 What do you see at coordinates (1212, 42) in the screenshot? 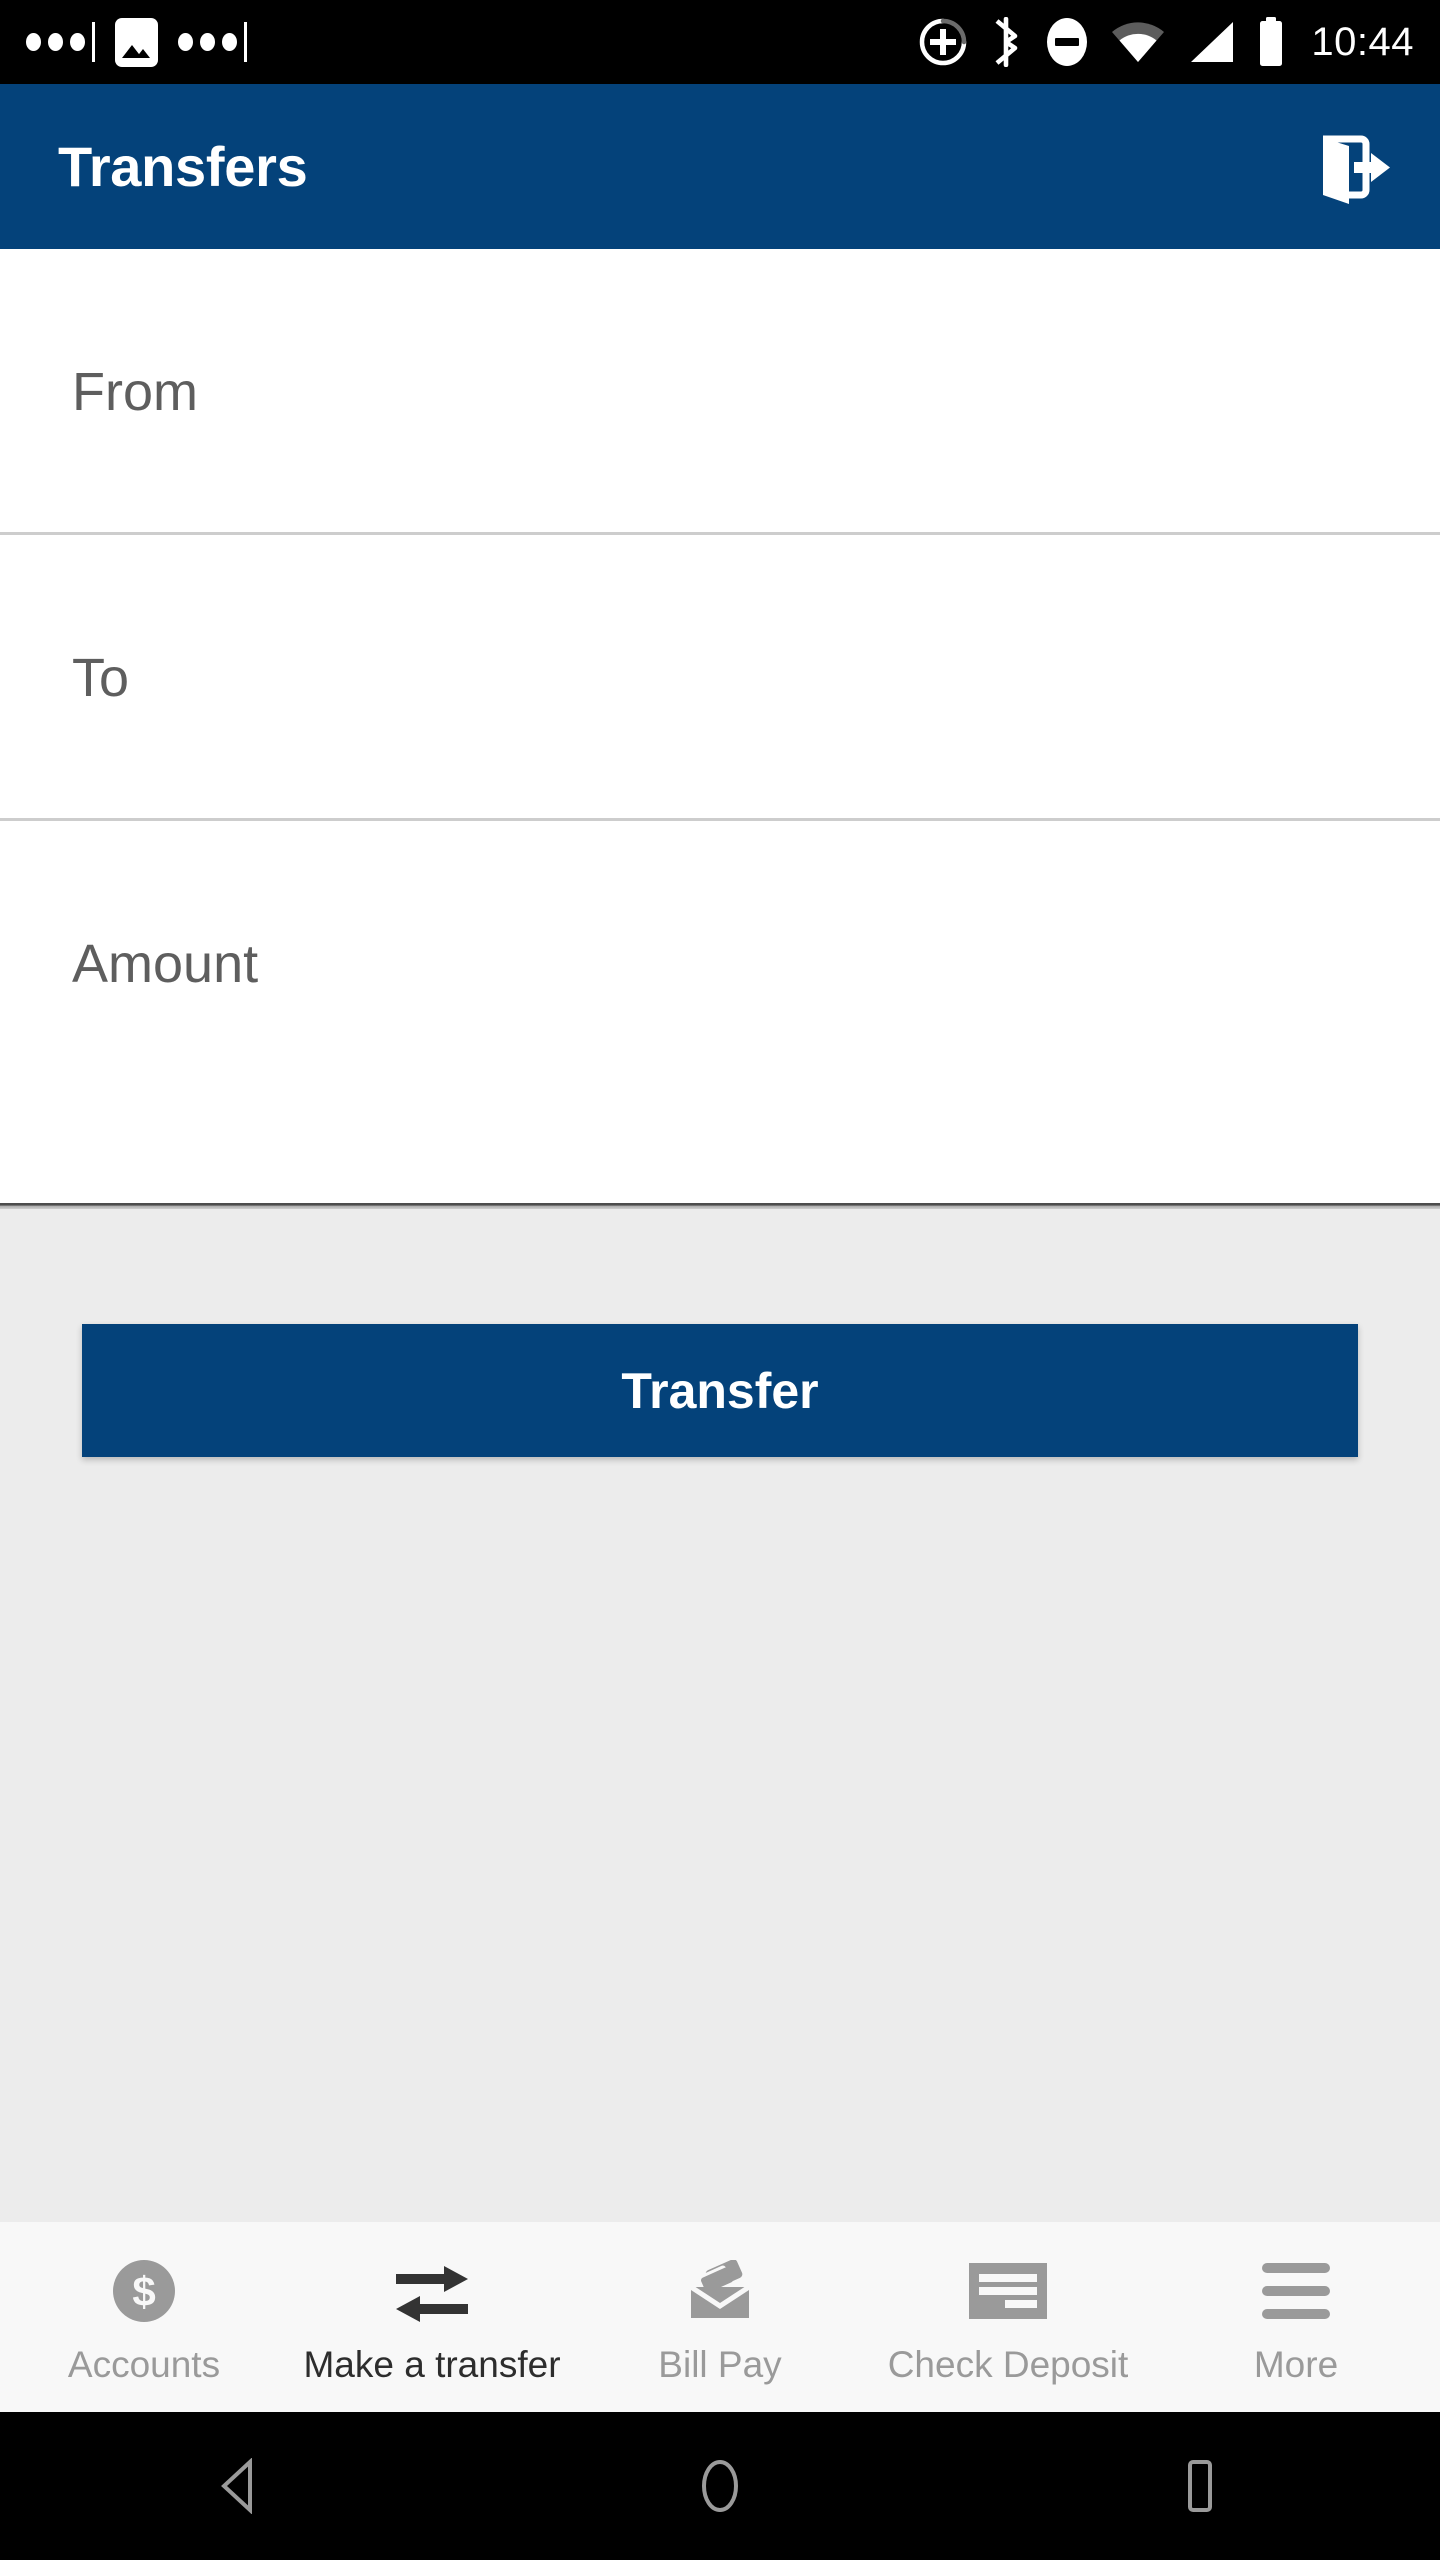
I see `cellular-signal-icon` at bounding box center [1212, 42].